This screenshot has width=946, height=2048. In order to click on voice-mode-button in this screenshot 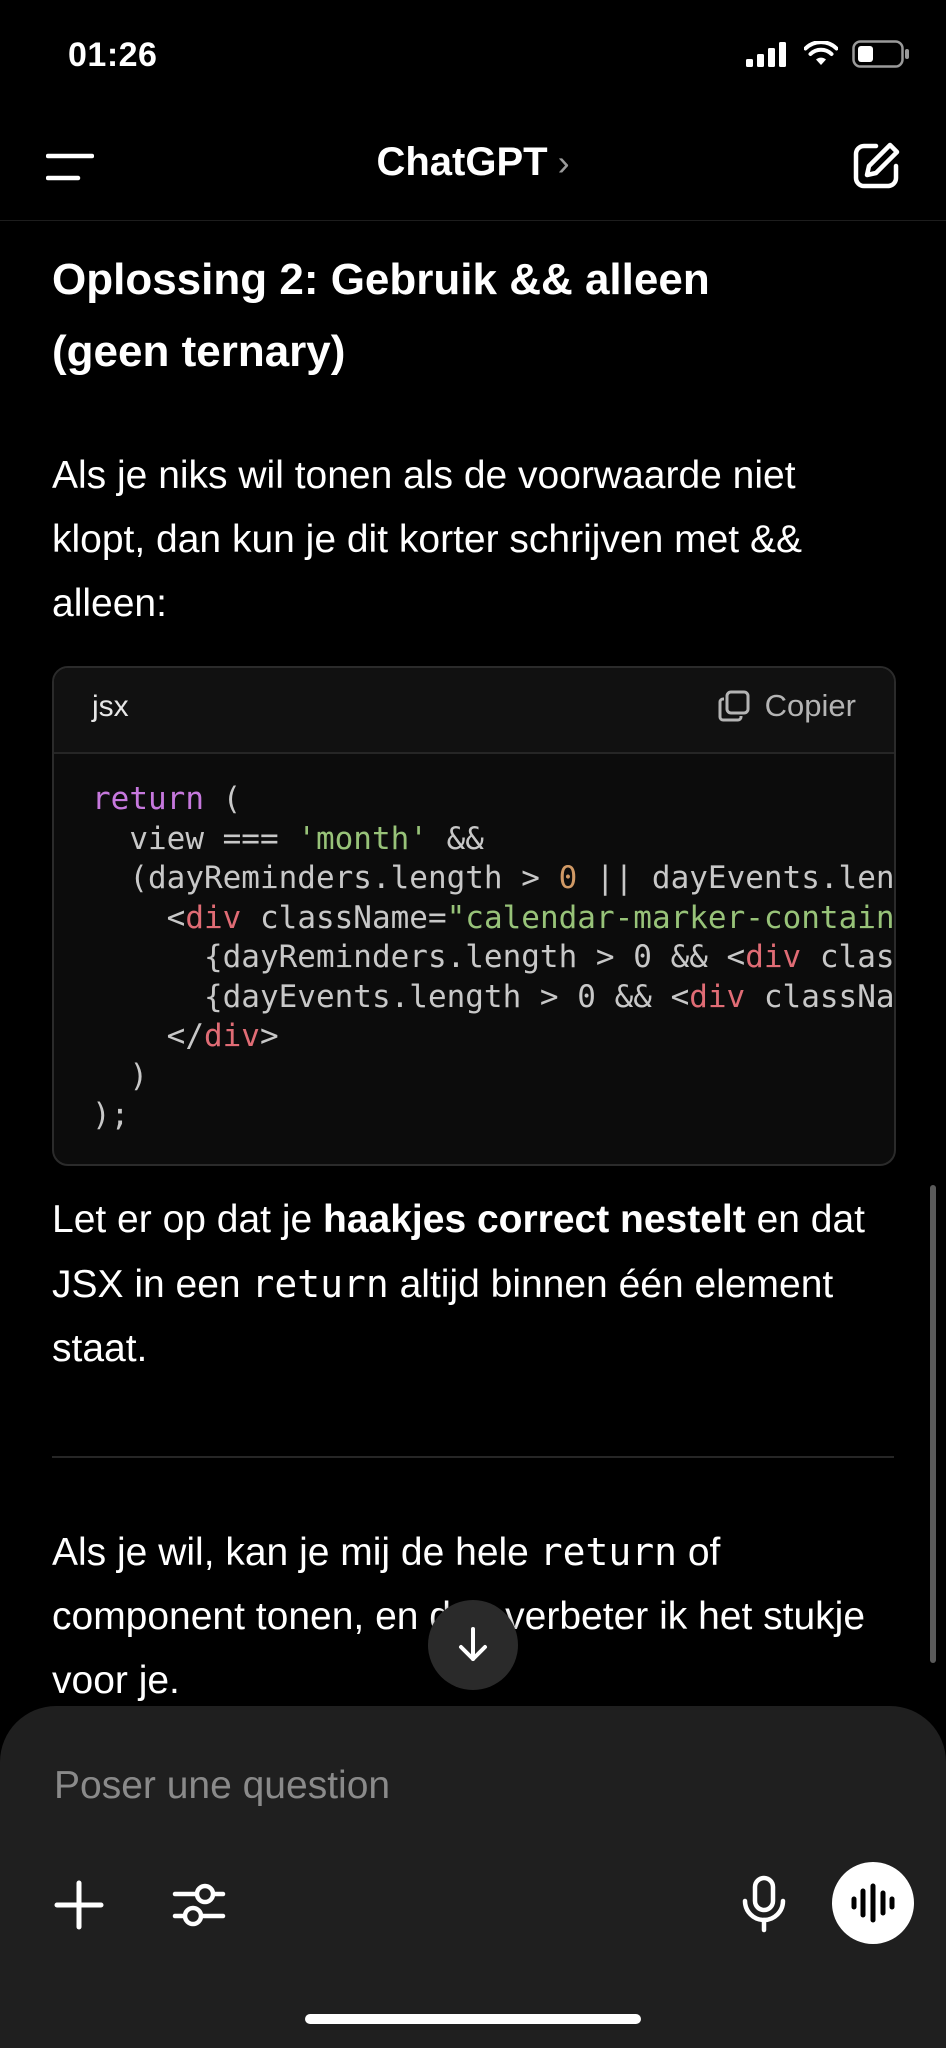, I will do `click(873, 1903)`.